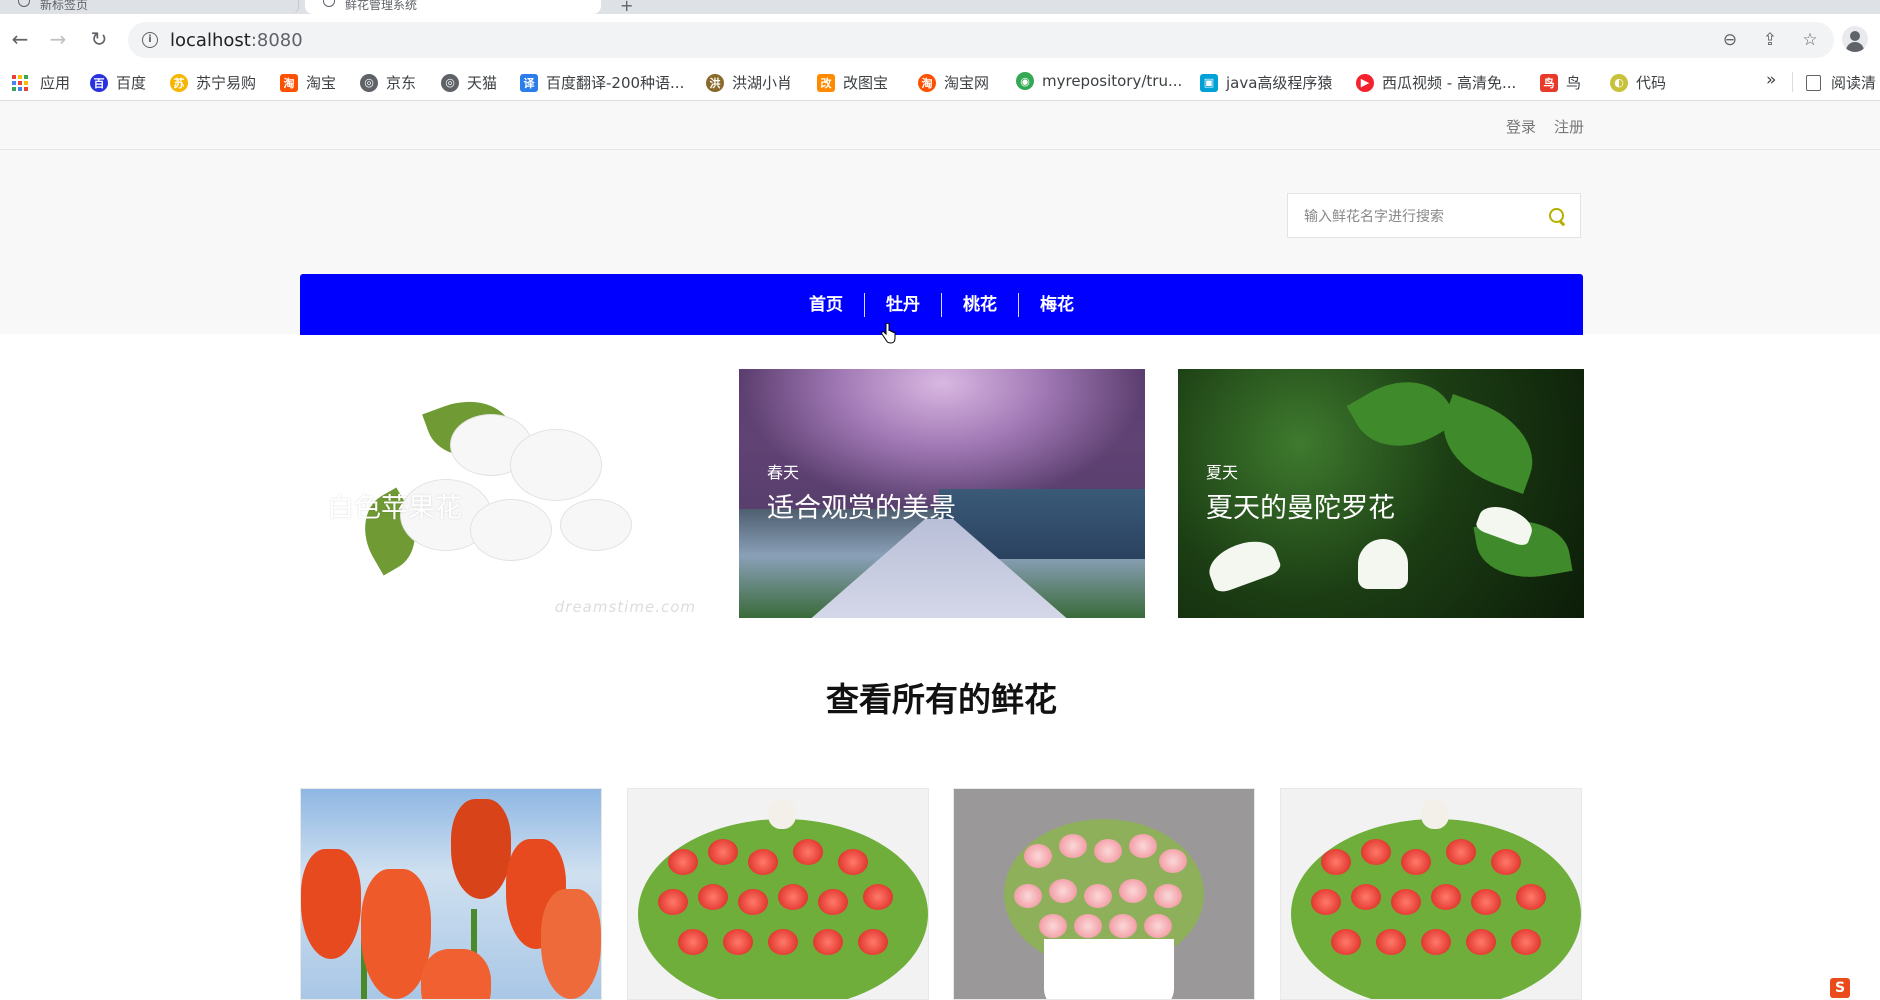  What do you see at coordinates (99, 39) in the screenshot?
I see `reload-icon: ↻` at bounding box center [99, 39].